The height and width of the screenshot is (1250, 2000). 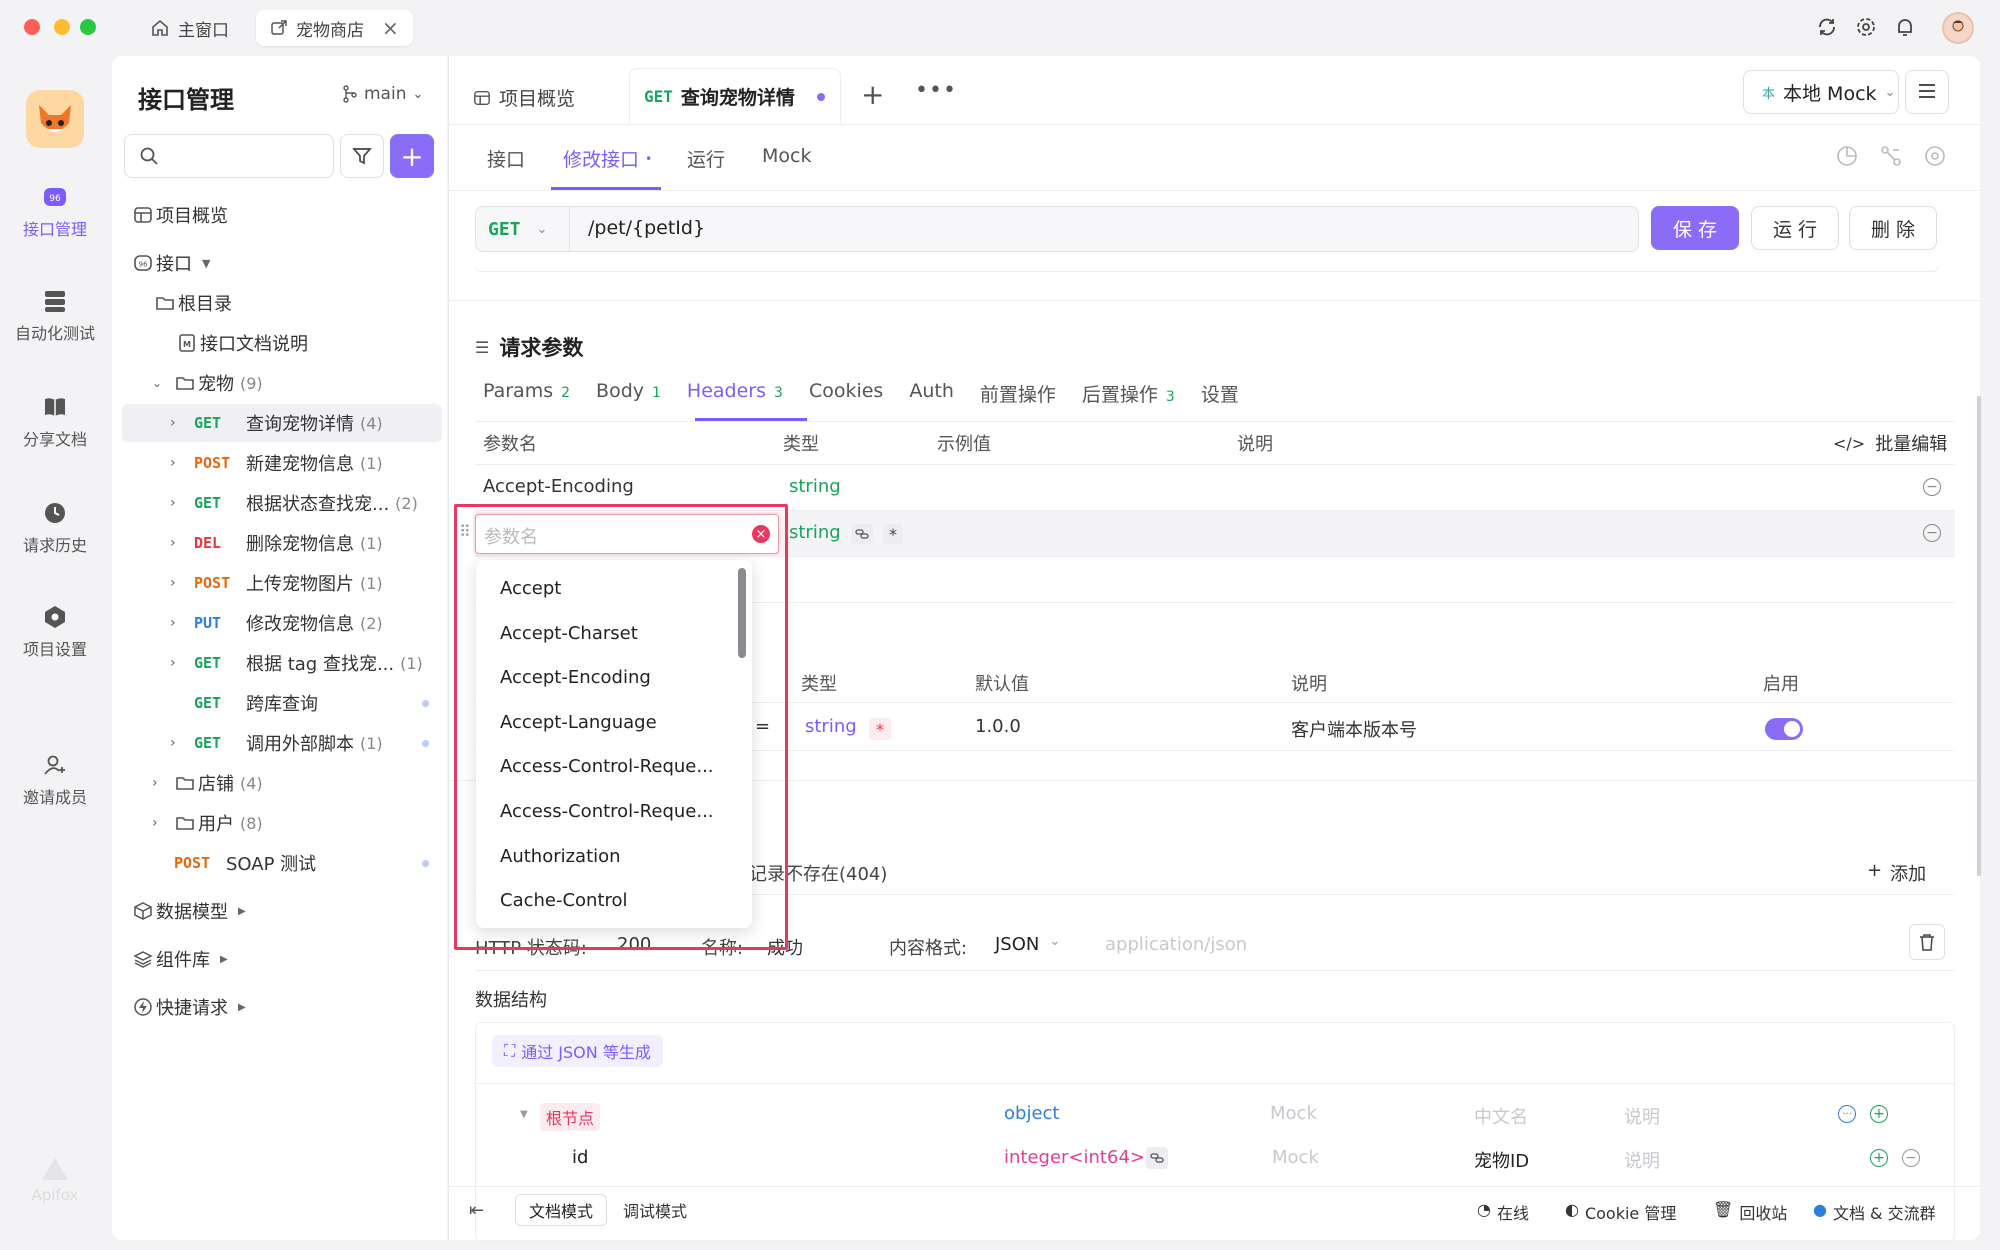 What do you see at coordinates (279, 343) in the screenshot?
I see `sidebar-item-doc: M 接口文档说明` at bounding box center [279, 343].